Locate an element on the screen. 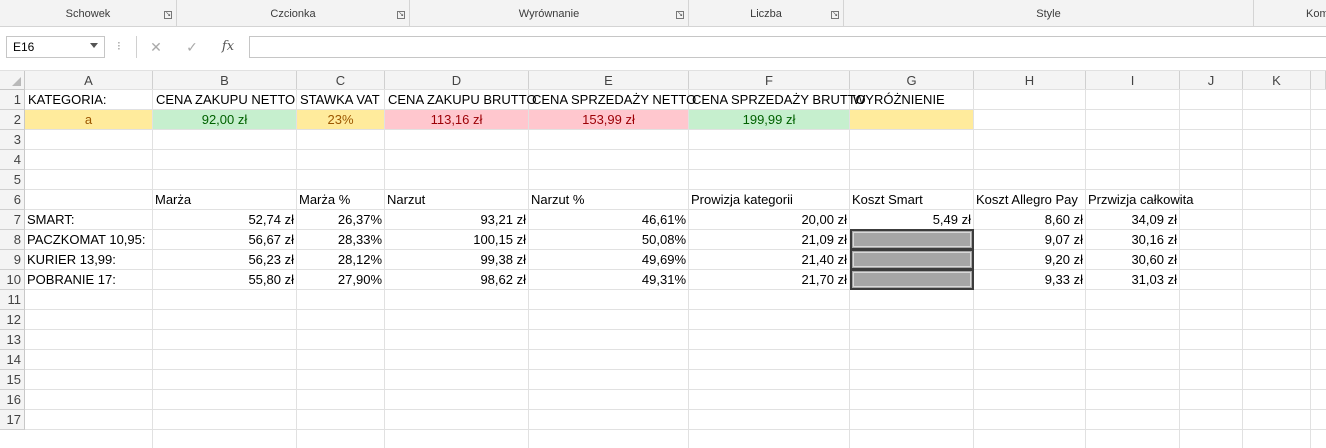 This screenshot has width=1326, height=448. cell-g8 is located at coordinates (912, 239).